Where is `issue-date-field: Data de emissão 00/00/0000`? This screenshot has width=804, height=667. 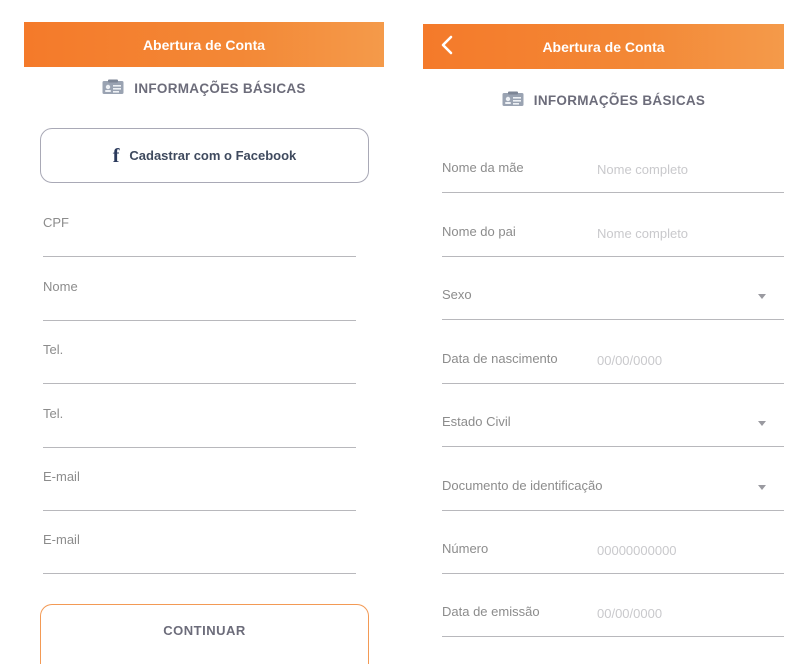
issue-date-field: Data de emissão 00/00/0000 is located at coordinates (613, 605).